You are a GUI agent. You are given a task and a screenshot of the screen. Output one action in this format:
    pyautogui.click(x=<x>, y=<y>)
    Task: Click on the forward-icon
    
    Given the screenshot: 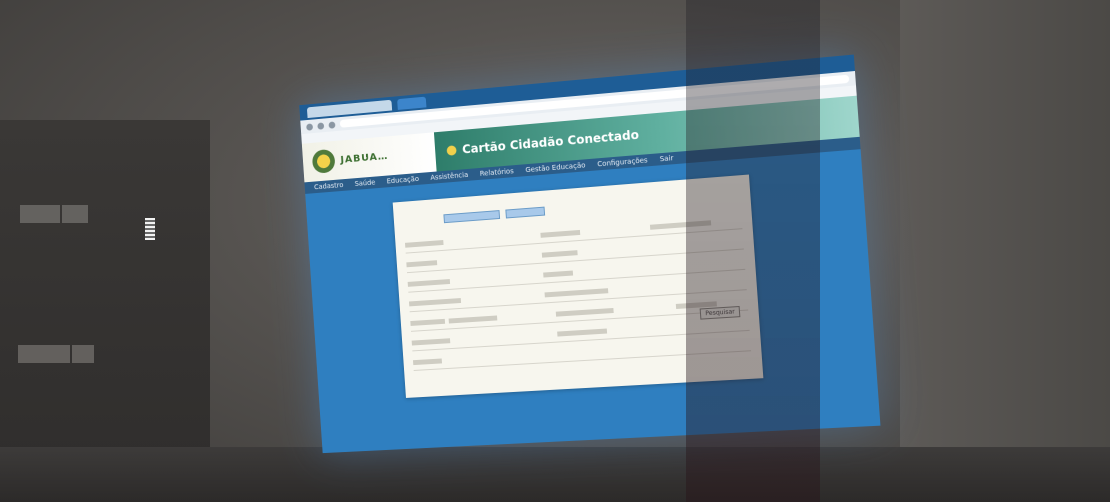 What is the action you would take?
    pyautogui.click(x=321, y=125)
    